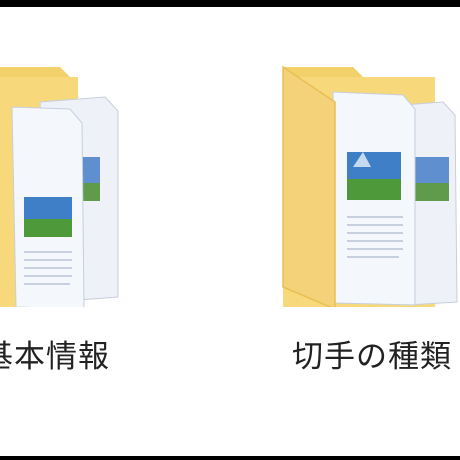 This screenshot has width=460, height=460. What do you see at coordinates (372, 357) in the screenshot?
I see `folder-name-label: 切手の種類` at bounding box center [372, 357].